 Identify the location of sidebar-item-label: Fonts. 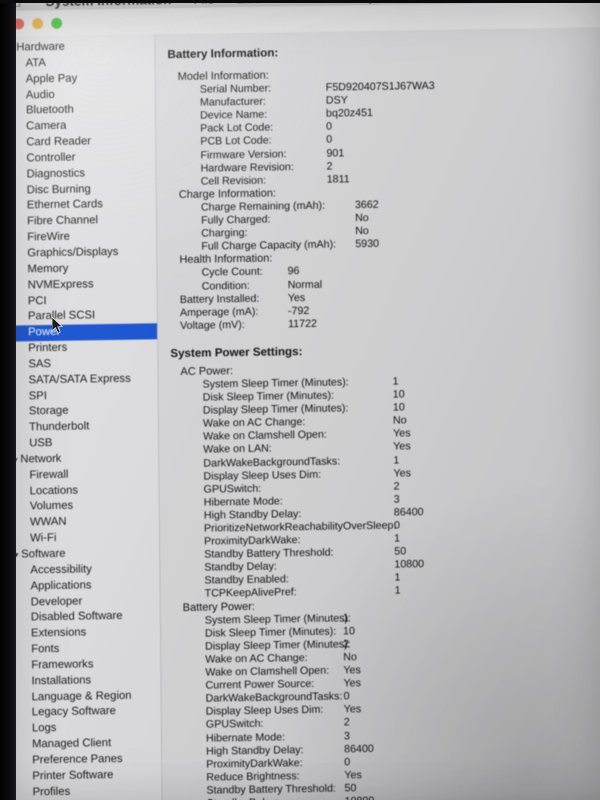
(45, 649).